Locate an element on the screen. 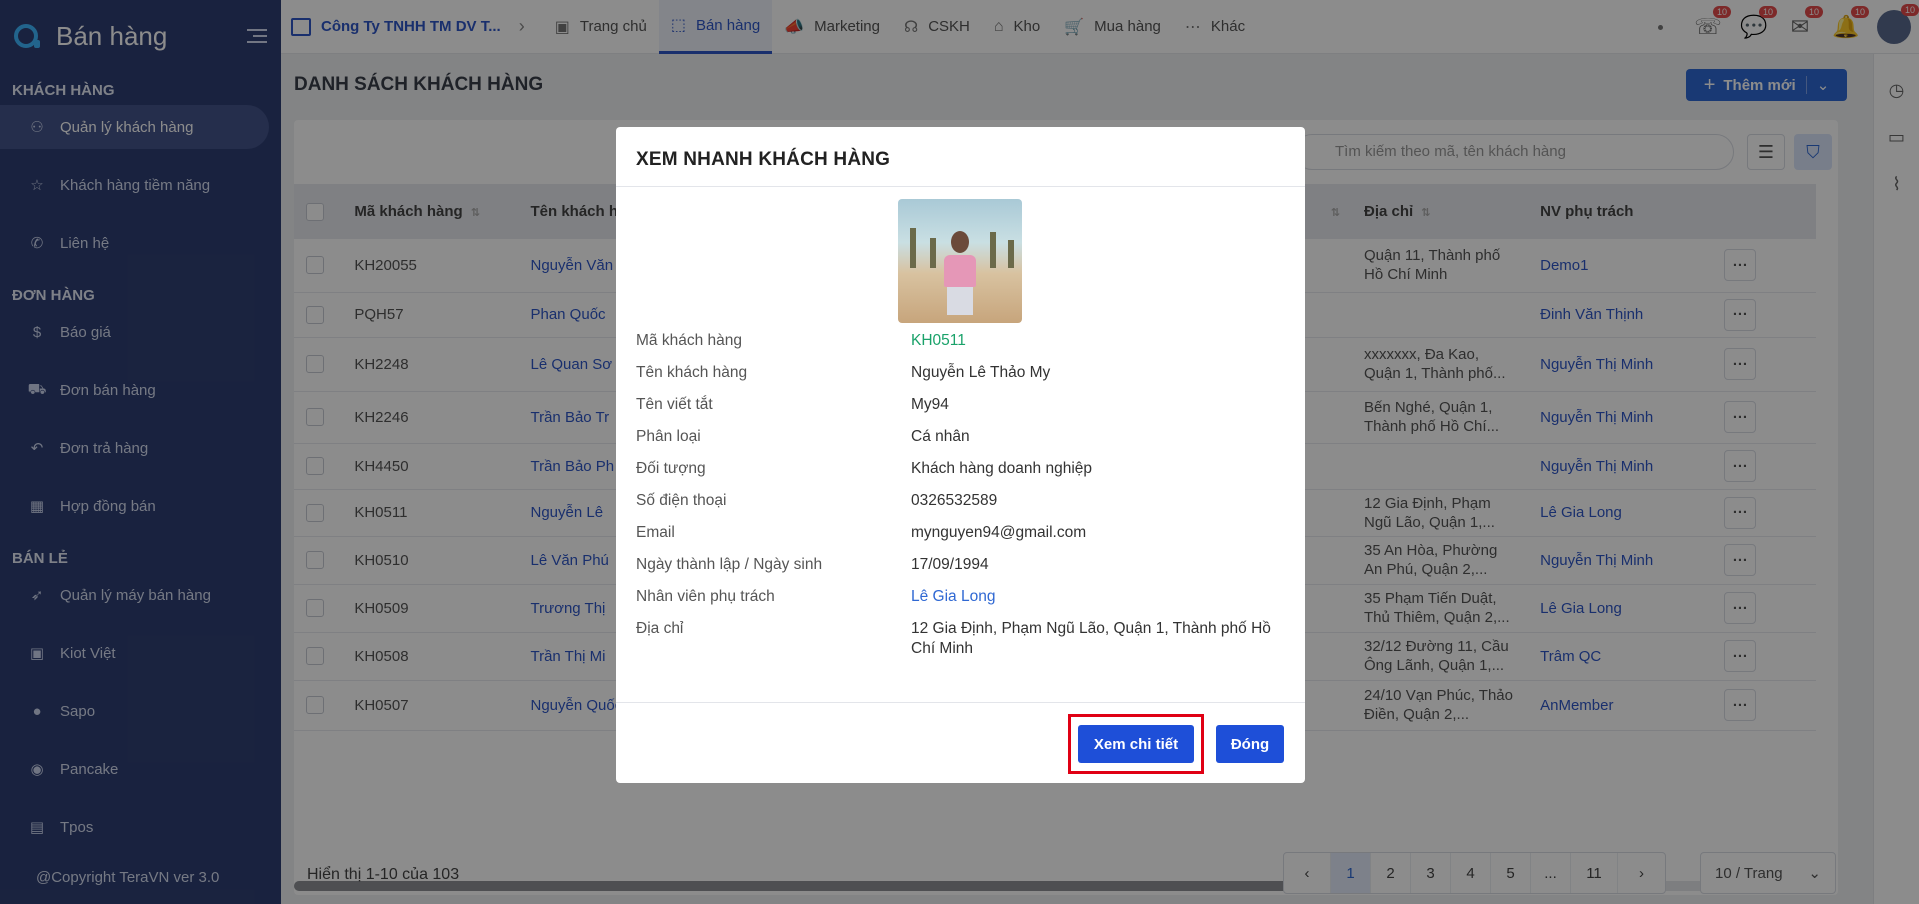  detail-label: Số điện thoại is located at coordinates (681, 500).